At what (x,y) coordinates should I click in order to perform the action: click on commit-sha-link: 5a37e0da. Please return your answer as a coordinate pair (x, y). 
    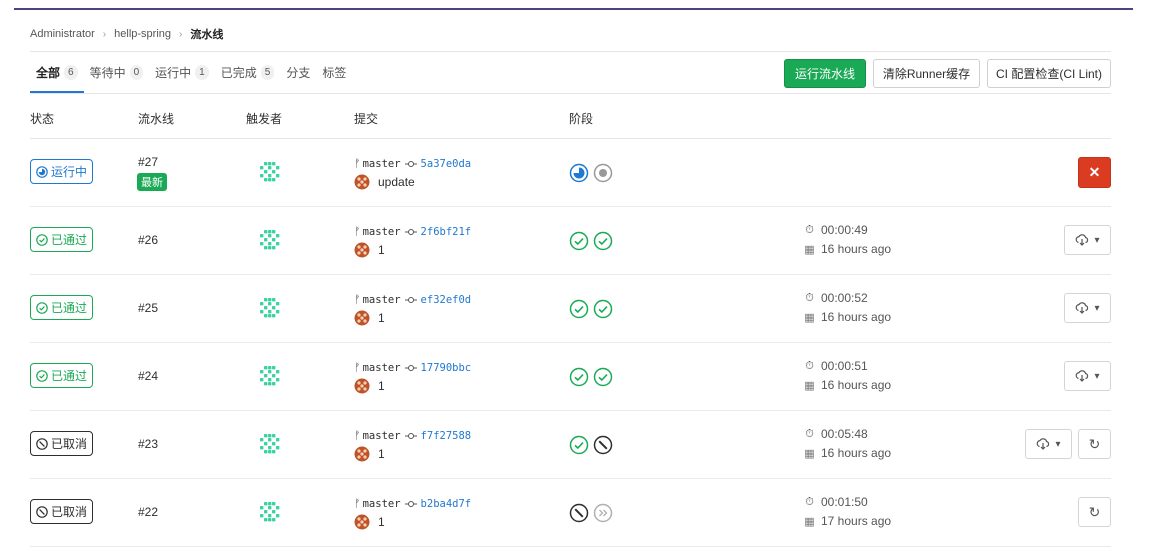
    Looking at the image, I should click on (446, 164).